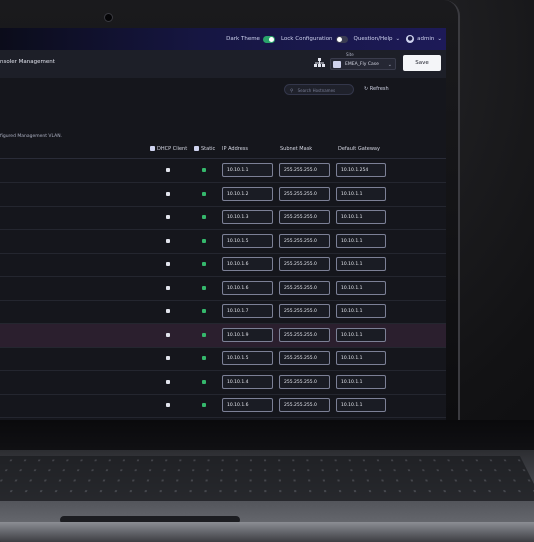 Image resolution: width=534 pixels, height=542 pixels. What do you see at coordinates (410, 39) in the screenshot?
I see `avatar-icon: ●` at bounding box center [410, 39].